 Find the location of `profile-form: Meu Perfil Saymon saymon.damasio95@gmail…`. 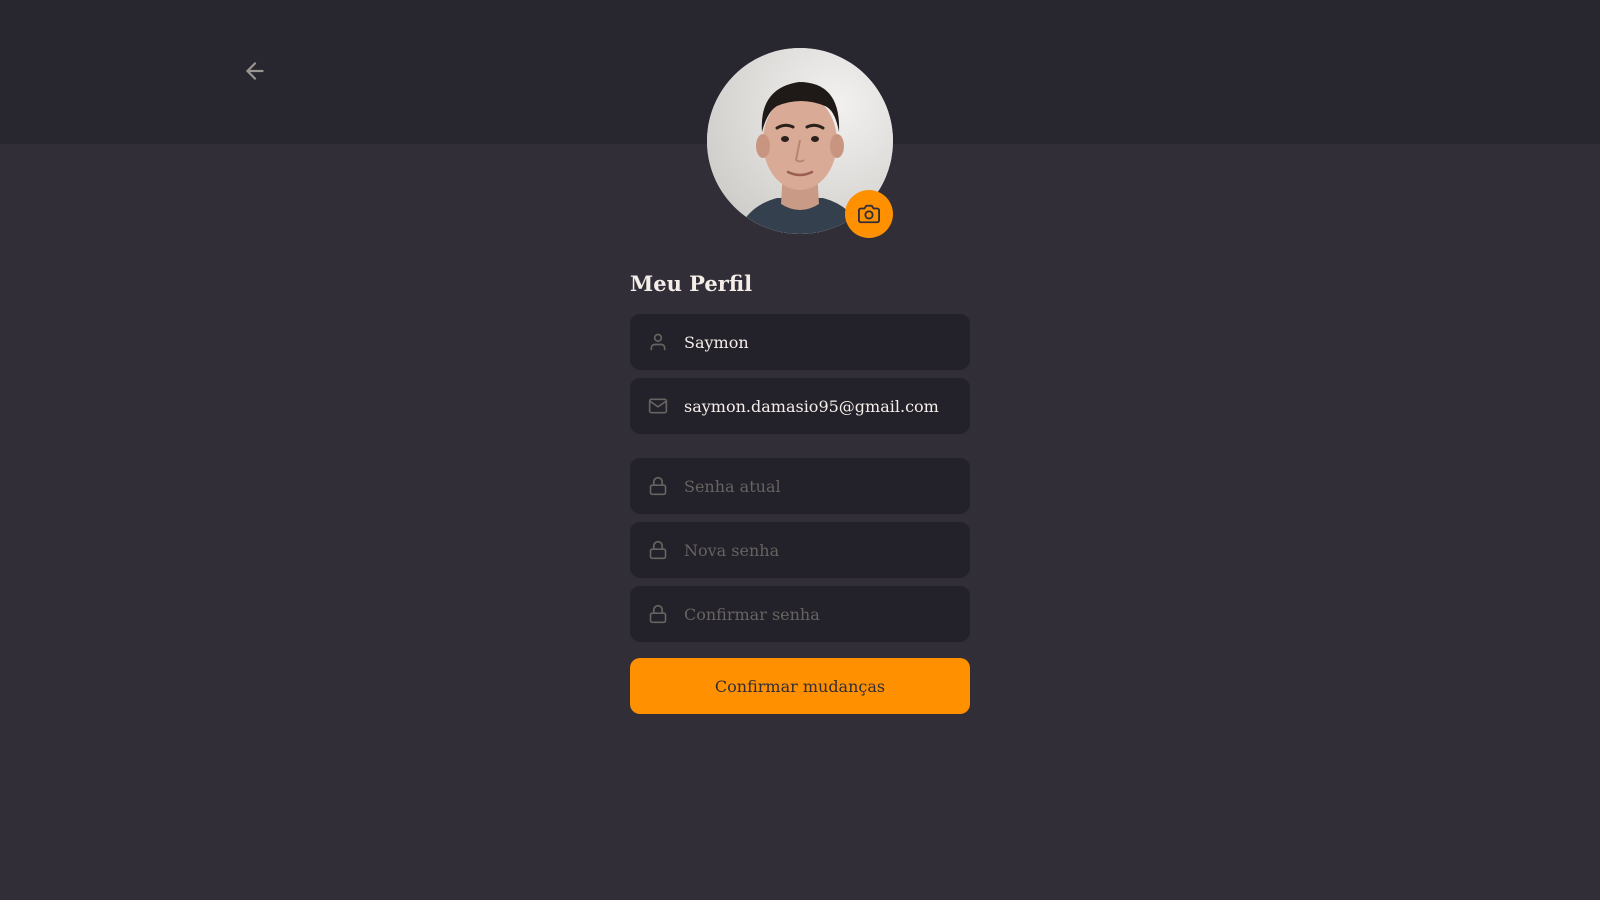

profile-form: Meu Perfil Saymon saymon.damasio95@gmail… is located at coordinates (800, 490).